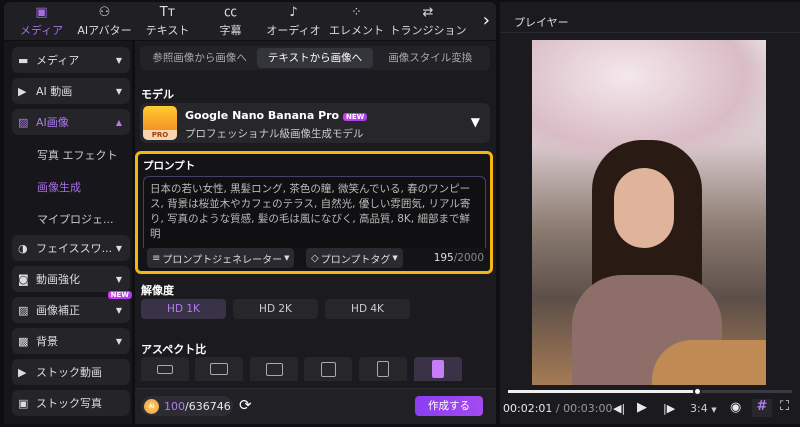 The height and width of the screenshot is (427, 800). What do you see at coordinates (160, 123) in the screenshot?
I see `model-thumbnail: PRO` at bounding box center [160, 123].